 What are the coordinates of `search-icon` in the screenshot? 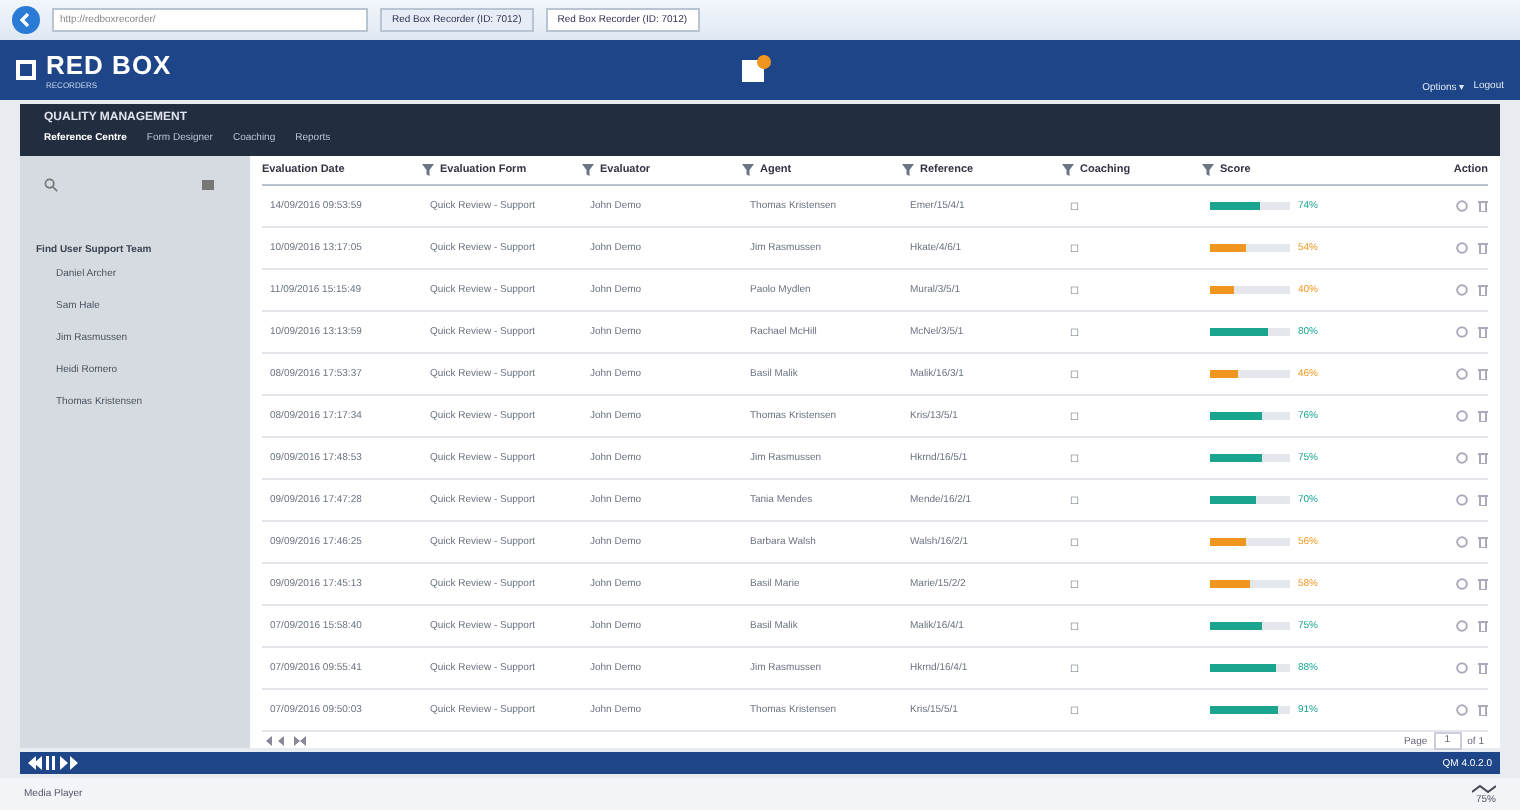 It's located at (51, 184).